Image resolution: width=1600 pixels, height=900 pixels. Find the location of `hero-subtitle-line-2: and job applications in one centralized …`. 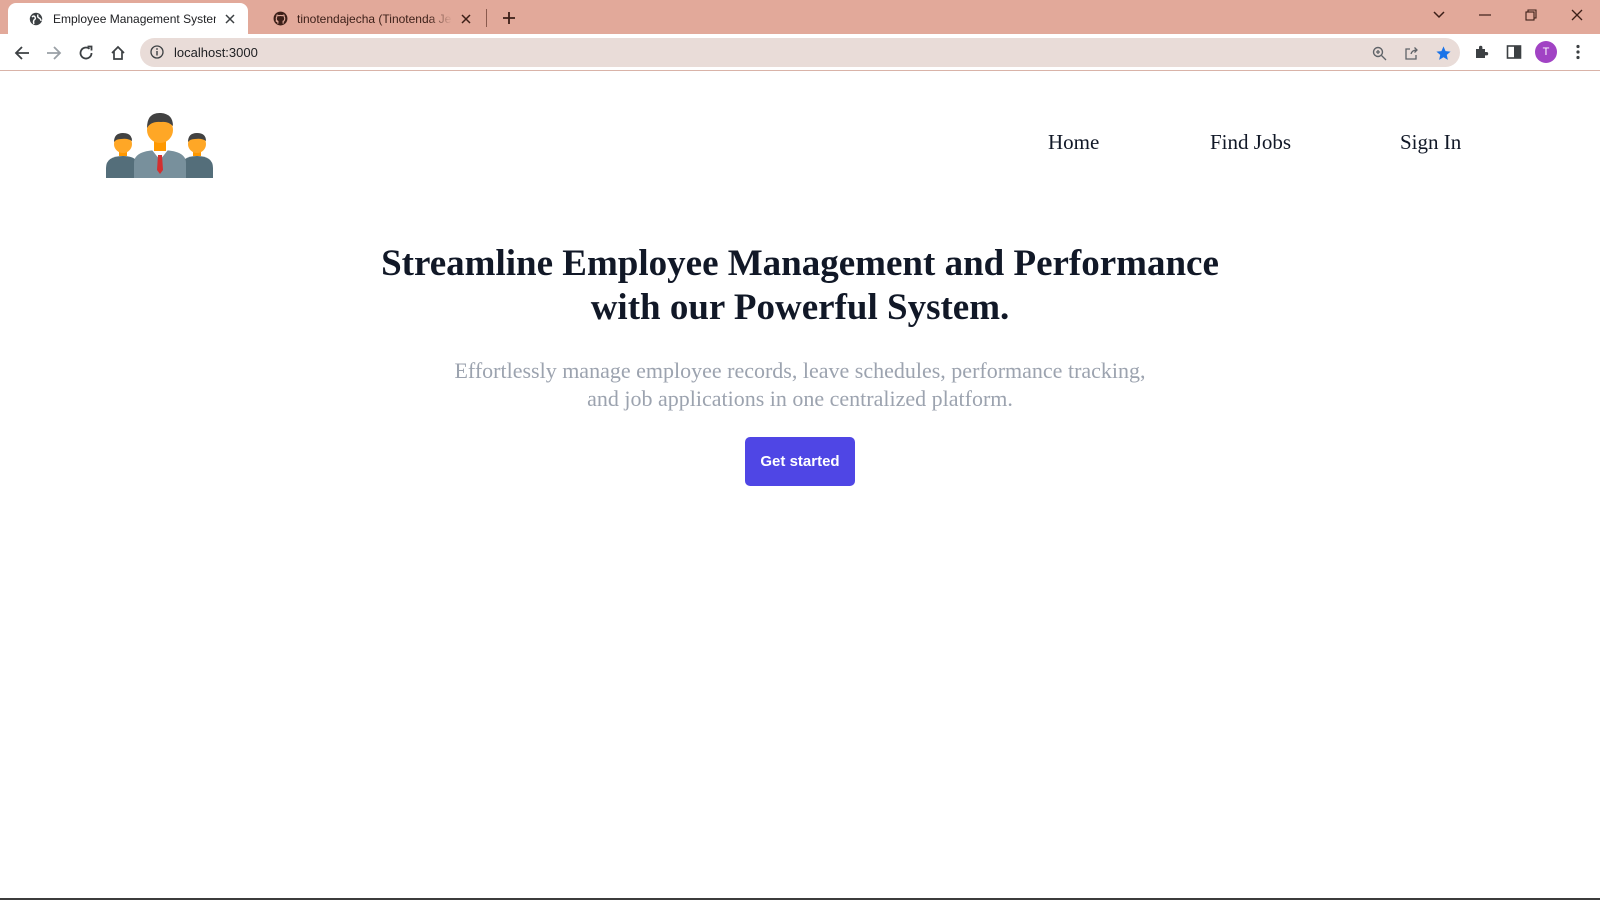

hero-subtitle-line-2: and job applications in one centralized … is located at coordinates (800, 398).